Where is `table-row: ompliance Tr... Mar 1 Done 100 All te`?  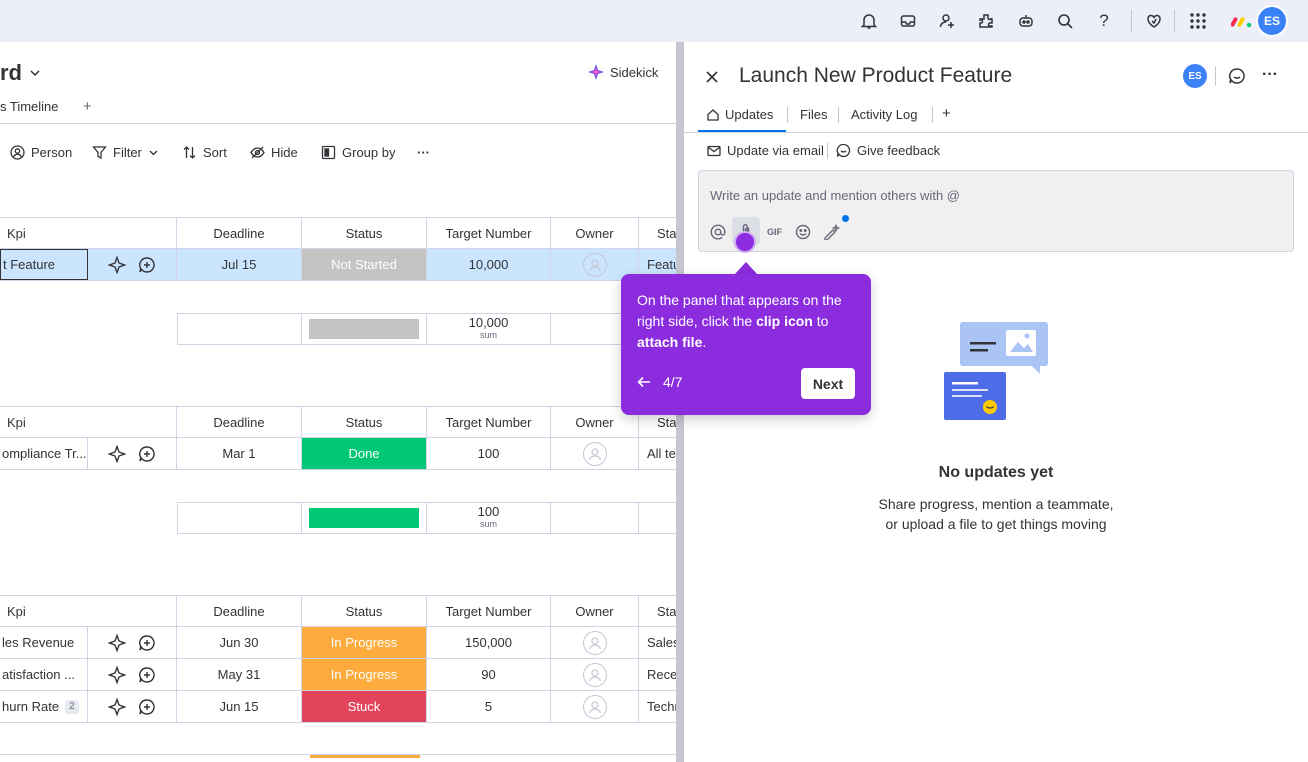 table-row: ompliance Tr... Mar 1 Done 100 All te is located at coordinates (338, 454).